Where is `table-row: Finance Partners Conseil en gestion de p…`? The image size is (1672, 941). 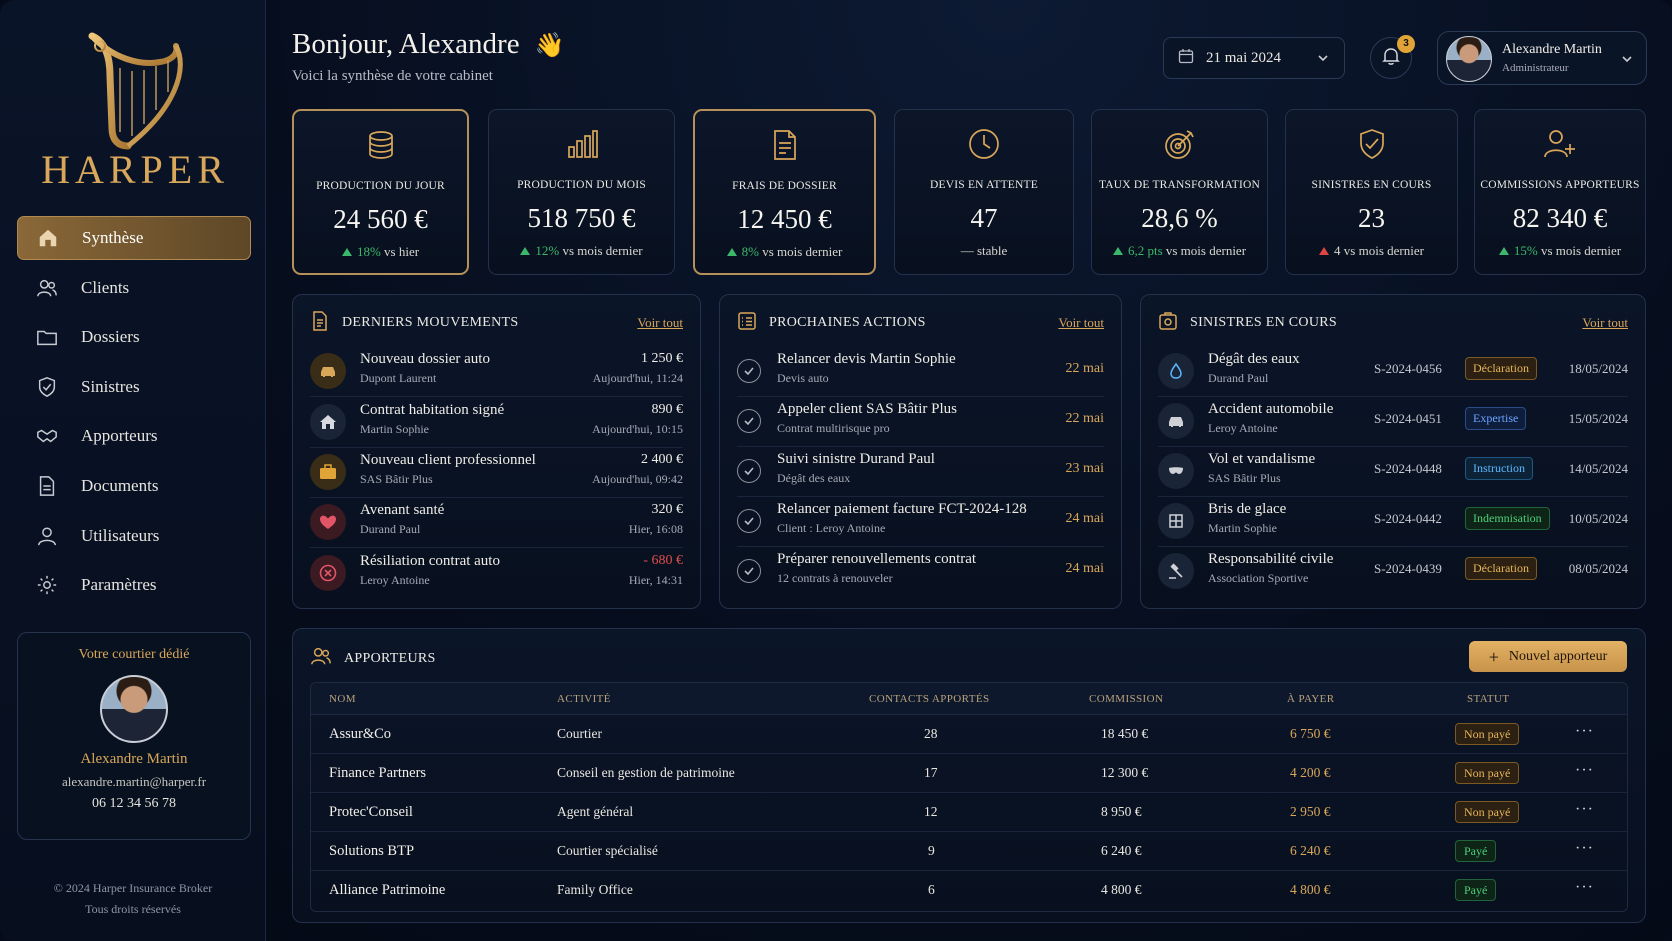
table-row: Finance Partners Conseil en gestion de p… is located at coordinates (969, 773).